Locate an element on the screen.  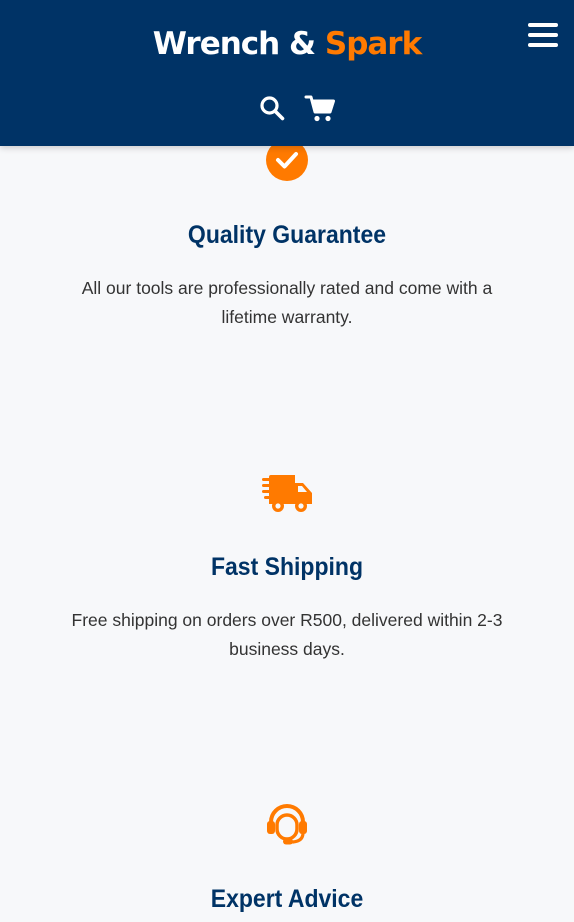
shopping-cart-icon is located at coordinates (320, 108).